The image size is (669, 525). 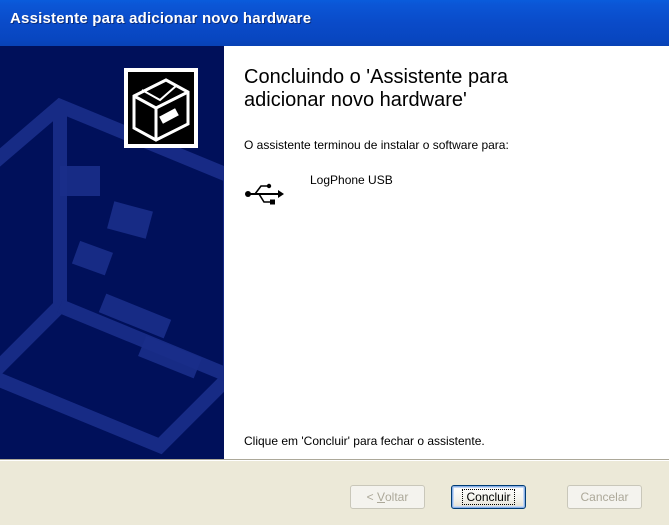 What do you see at coordinates (355, 100) in the screenshot?
I see `page-title-line2: adicionar novo hardware'` at bounding box center [355, 100].